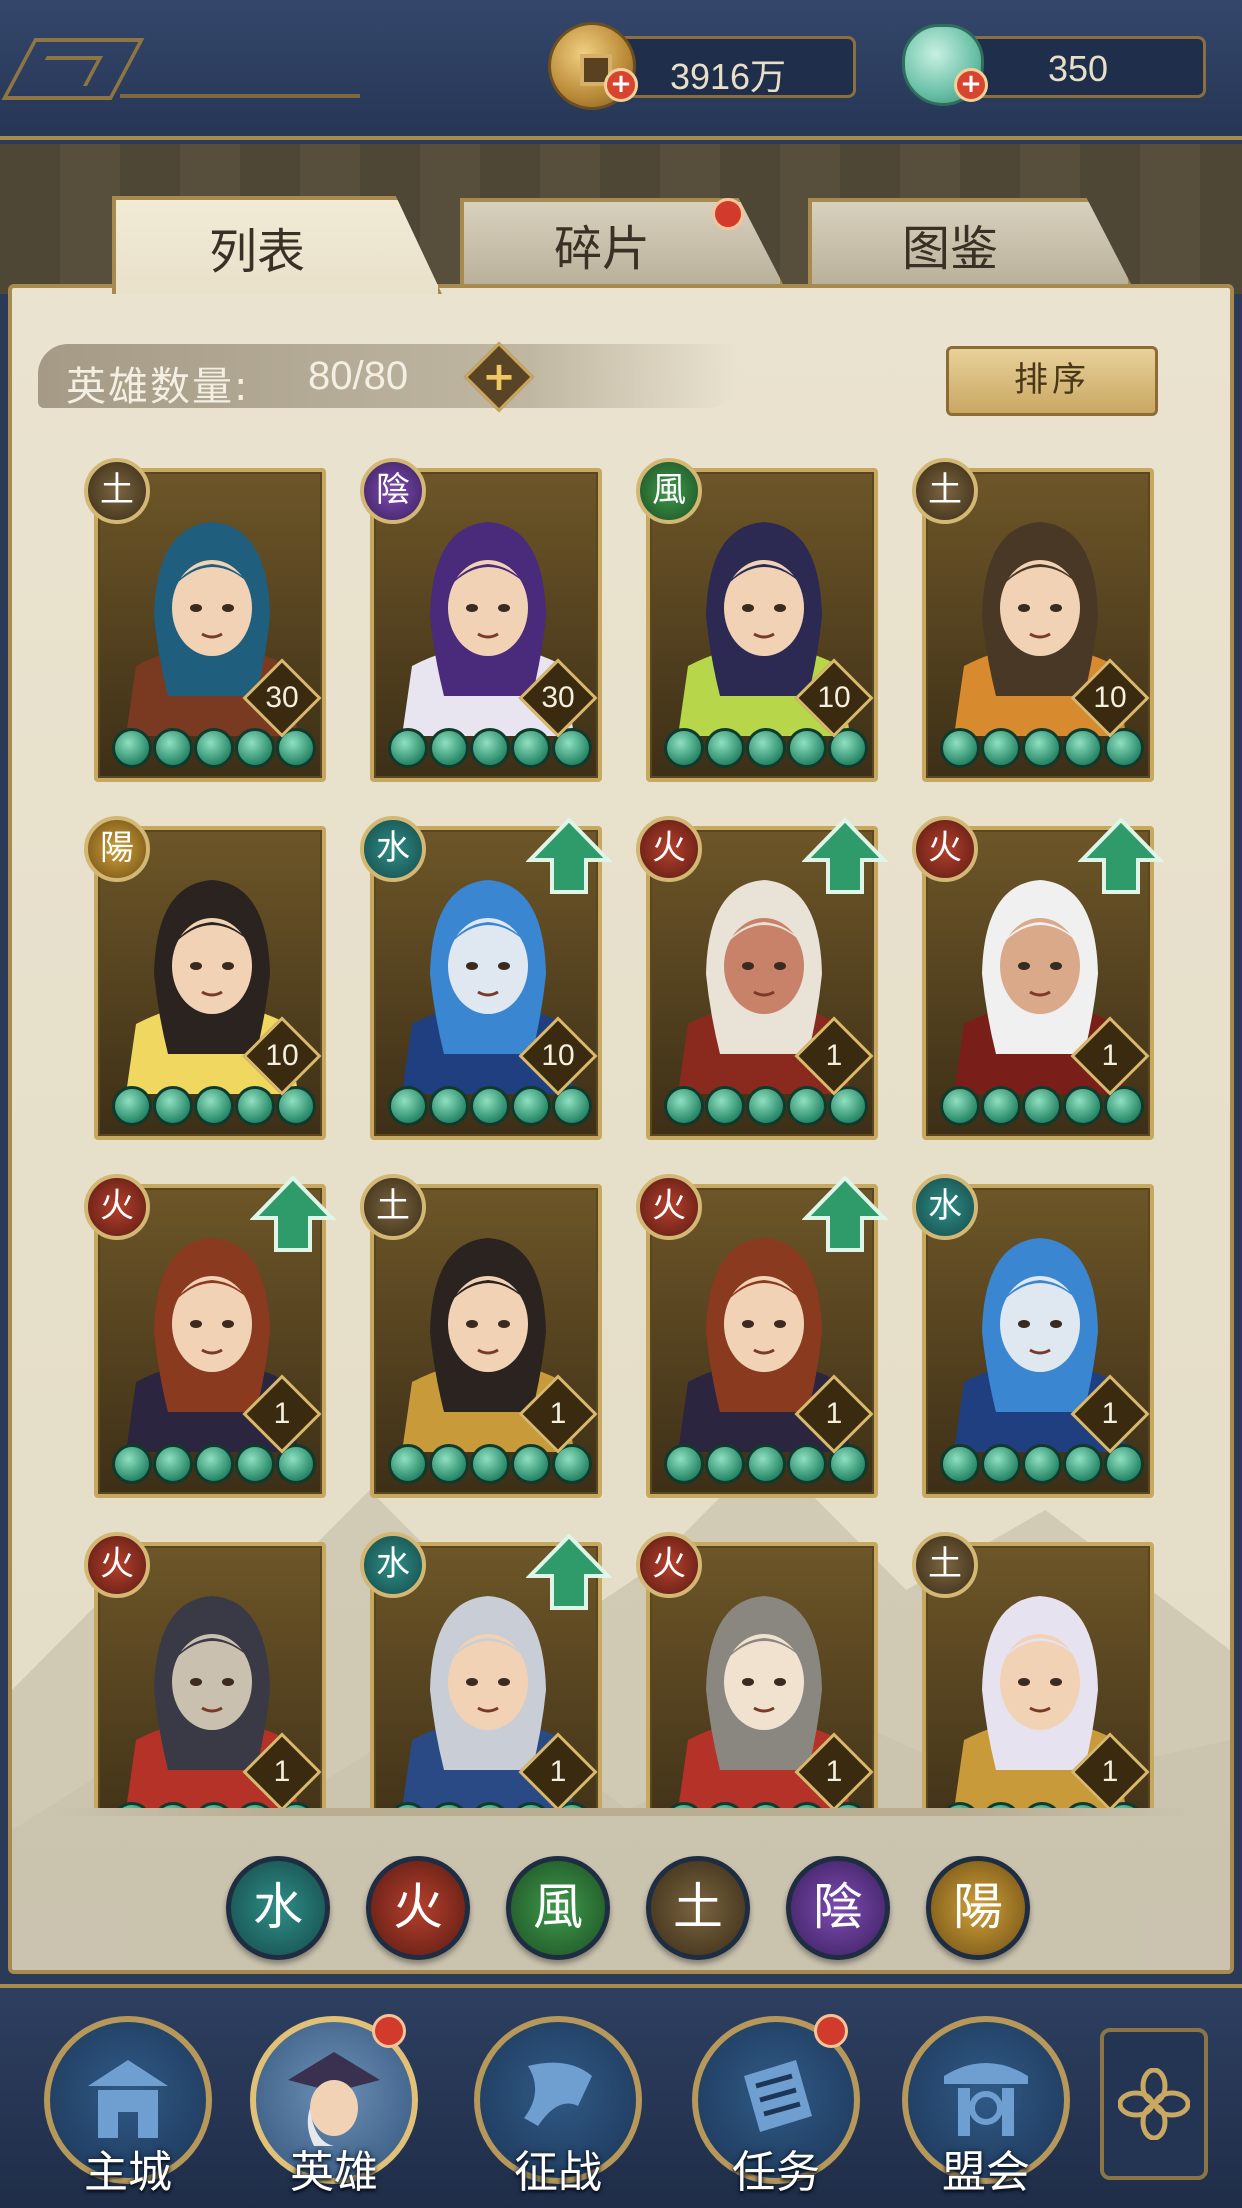 This screenshot has width=1242, height=2208. What do you see at coordinates (776, 2172) in the screenshot?
I see `nav-label: 任务` at bounding box center [776, 2172].